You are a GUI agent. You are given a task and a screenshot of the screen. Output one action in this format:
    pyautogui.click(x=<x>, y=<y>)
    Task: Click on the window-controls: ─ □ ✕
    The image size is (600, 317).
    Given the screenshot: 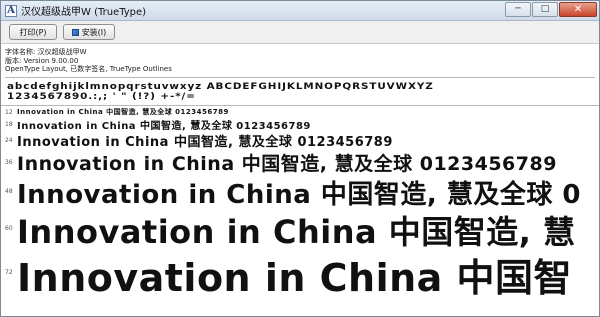 What is the action you would take?
    pyautogui.click(x=550, y=9)
    